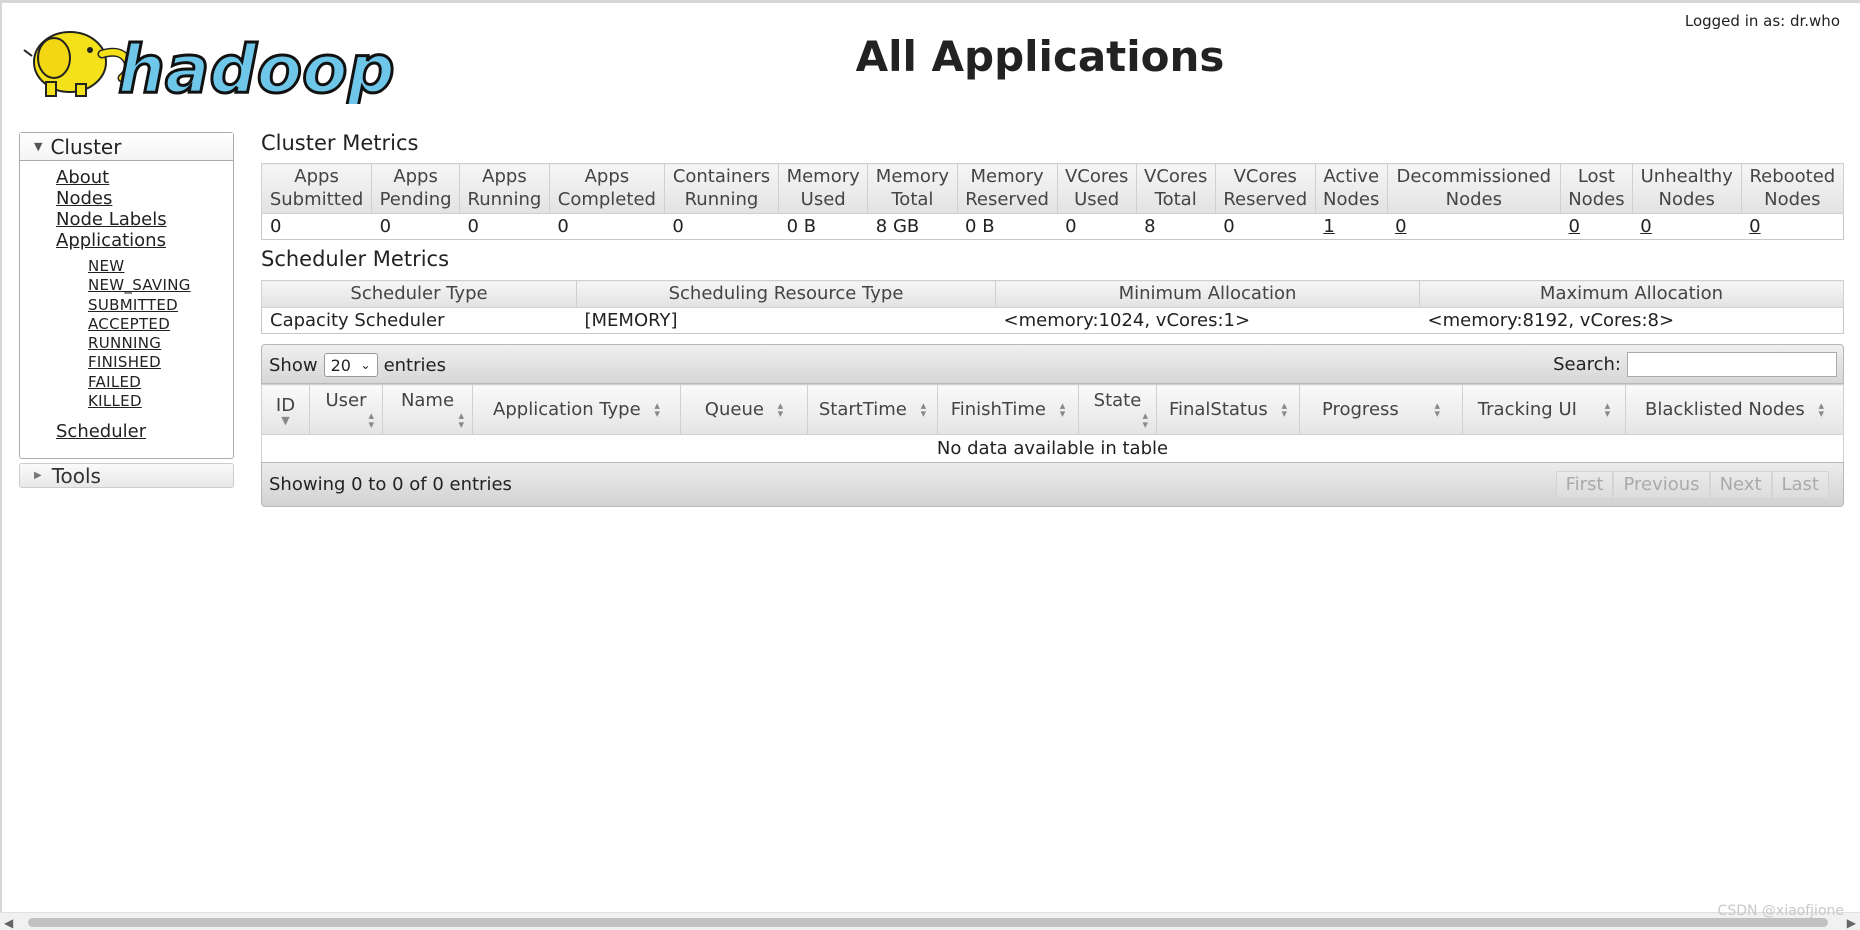 This screenshot has height=930, width=1860. I want to click on column-header-user: User ▴ ▾, so click(346, 409).